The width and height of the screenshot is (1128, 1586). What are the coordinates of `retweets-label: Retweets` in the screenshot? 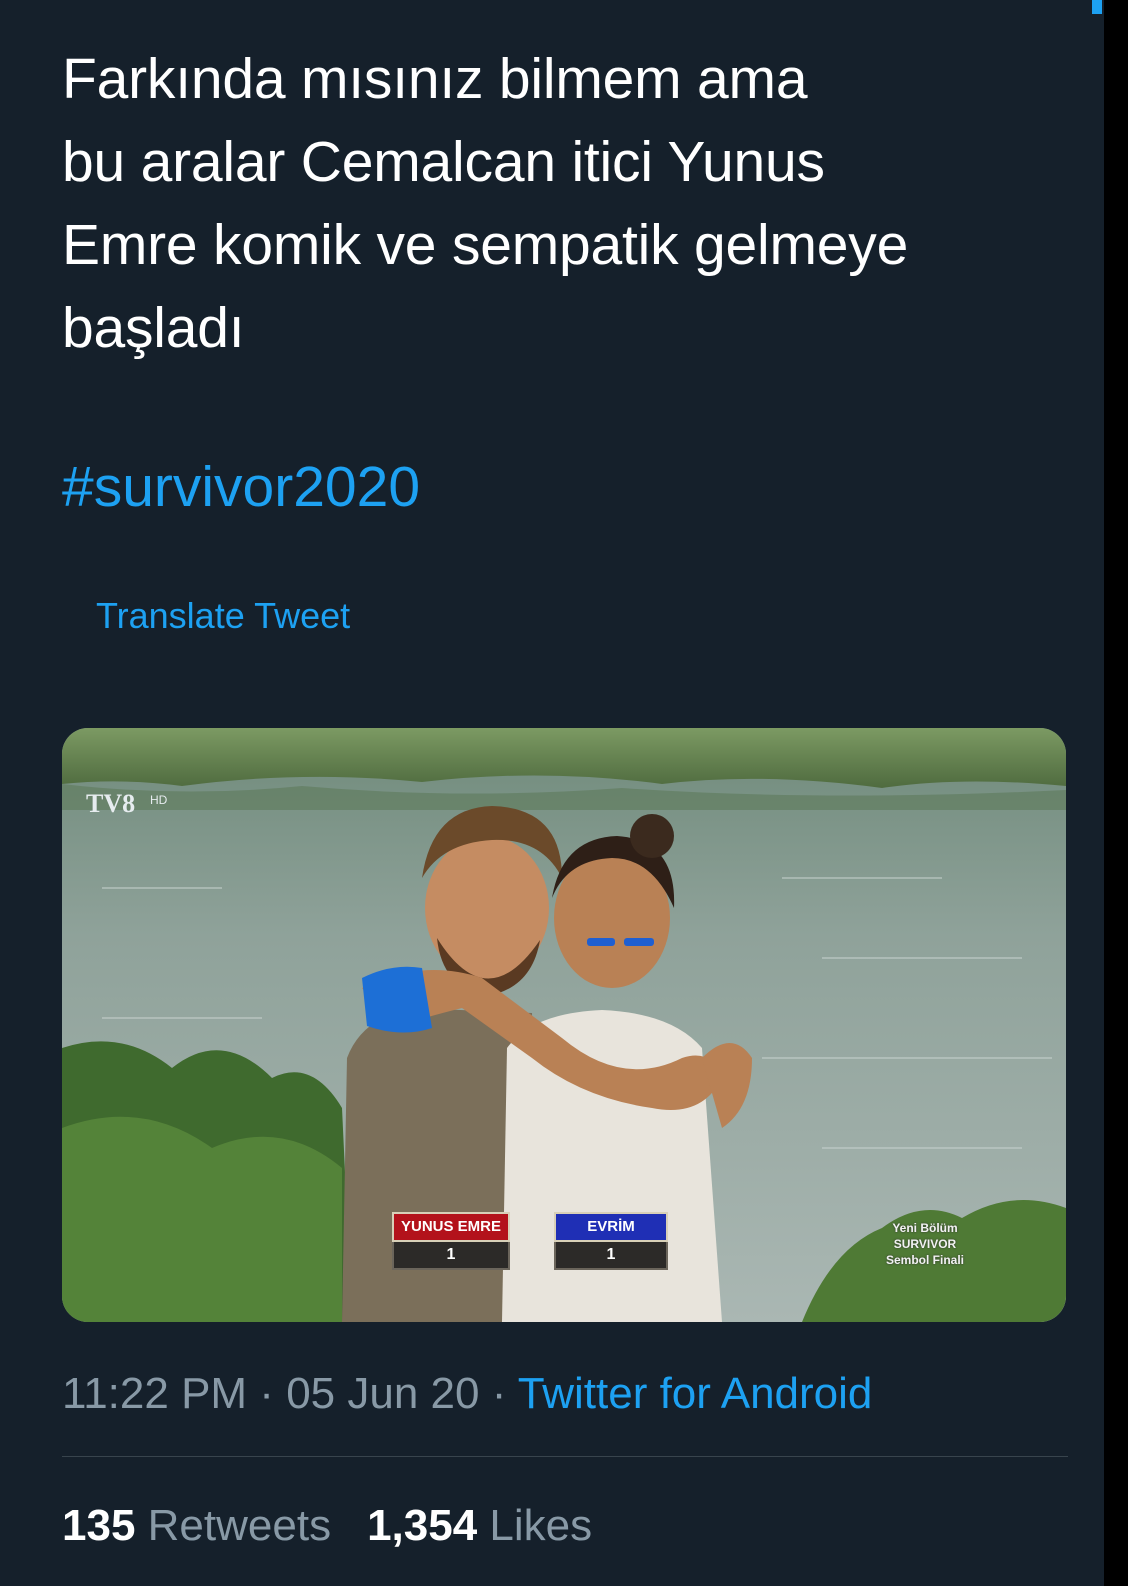 It's located at (239, 1525).